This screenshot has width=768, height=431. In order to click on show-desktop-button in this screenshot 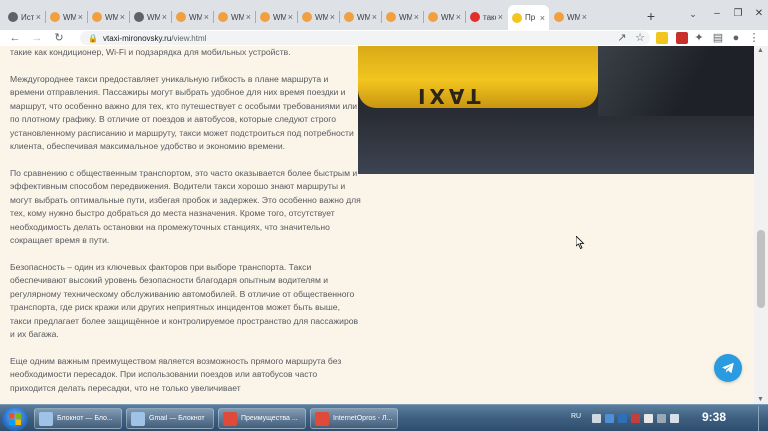, I will do `click(763, 418)`.